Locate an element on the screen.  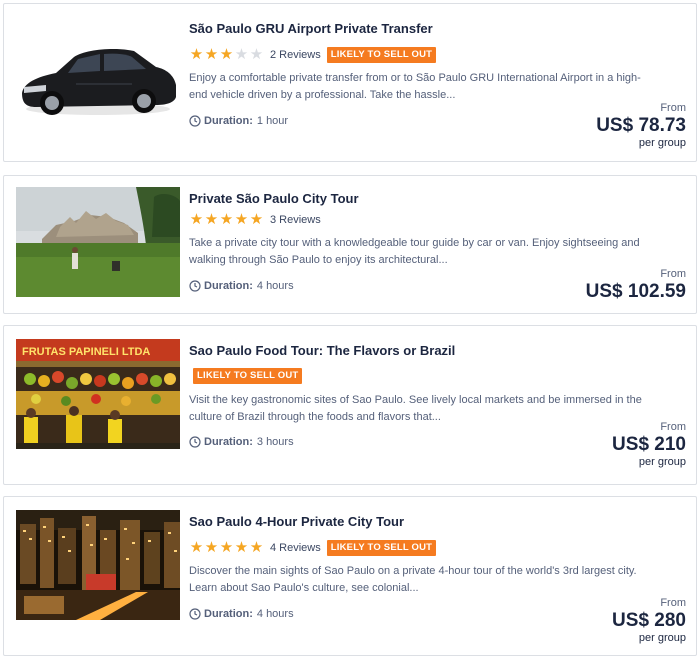
price-box: From US$ 102.59 is located at coordinates (636, 285).